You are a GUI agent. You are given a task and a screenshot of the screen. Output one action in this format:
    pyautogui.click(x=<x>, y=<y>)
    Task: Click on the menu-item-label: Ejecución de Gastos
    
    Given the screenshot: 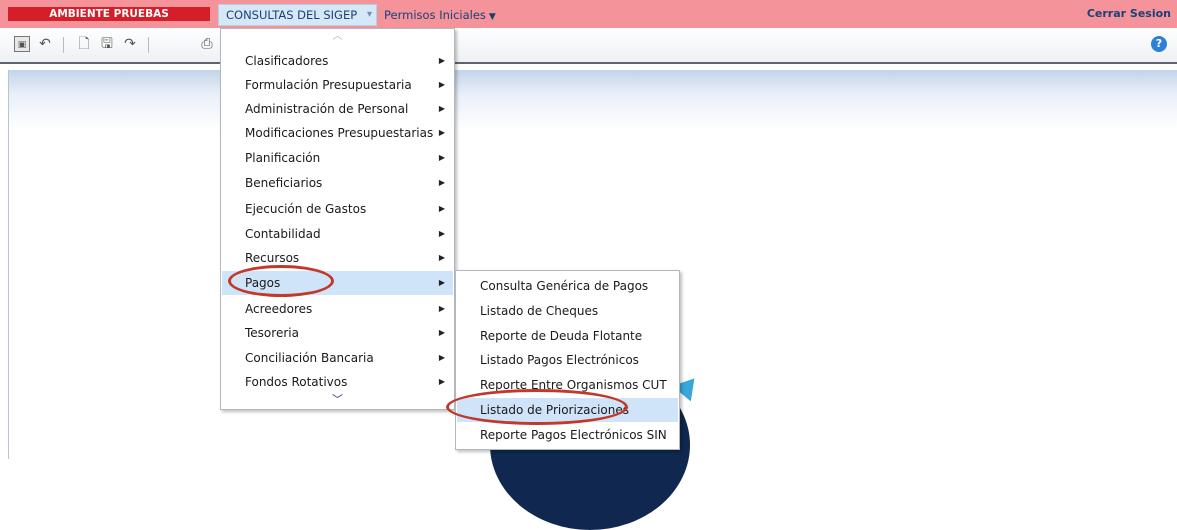 What is the action you would take?
    pyautogui.click(x=306, y=209)
    